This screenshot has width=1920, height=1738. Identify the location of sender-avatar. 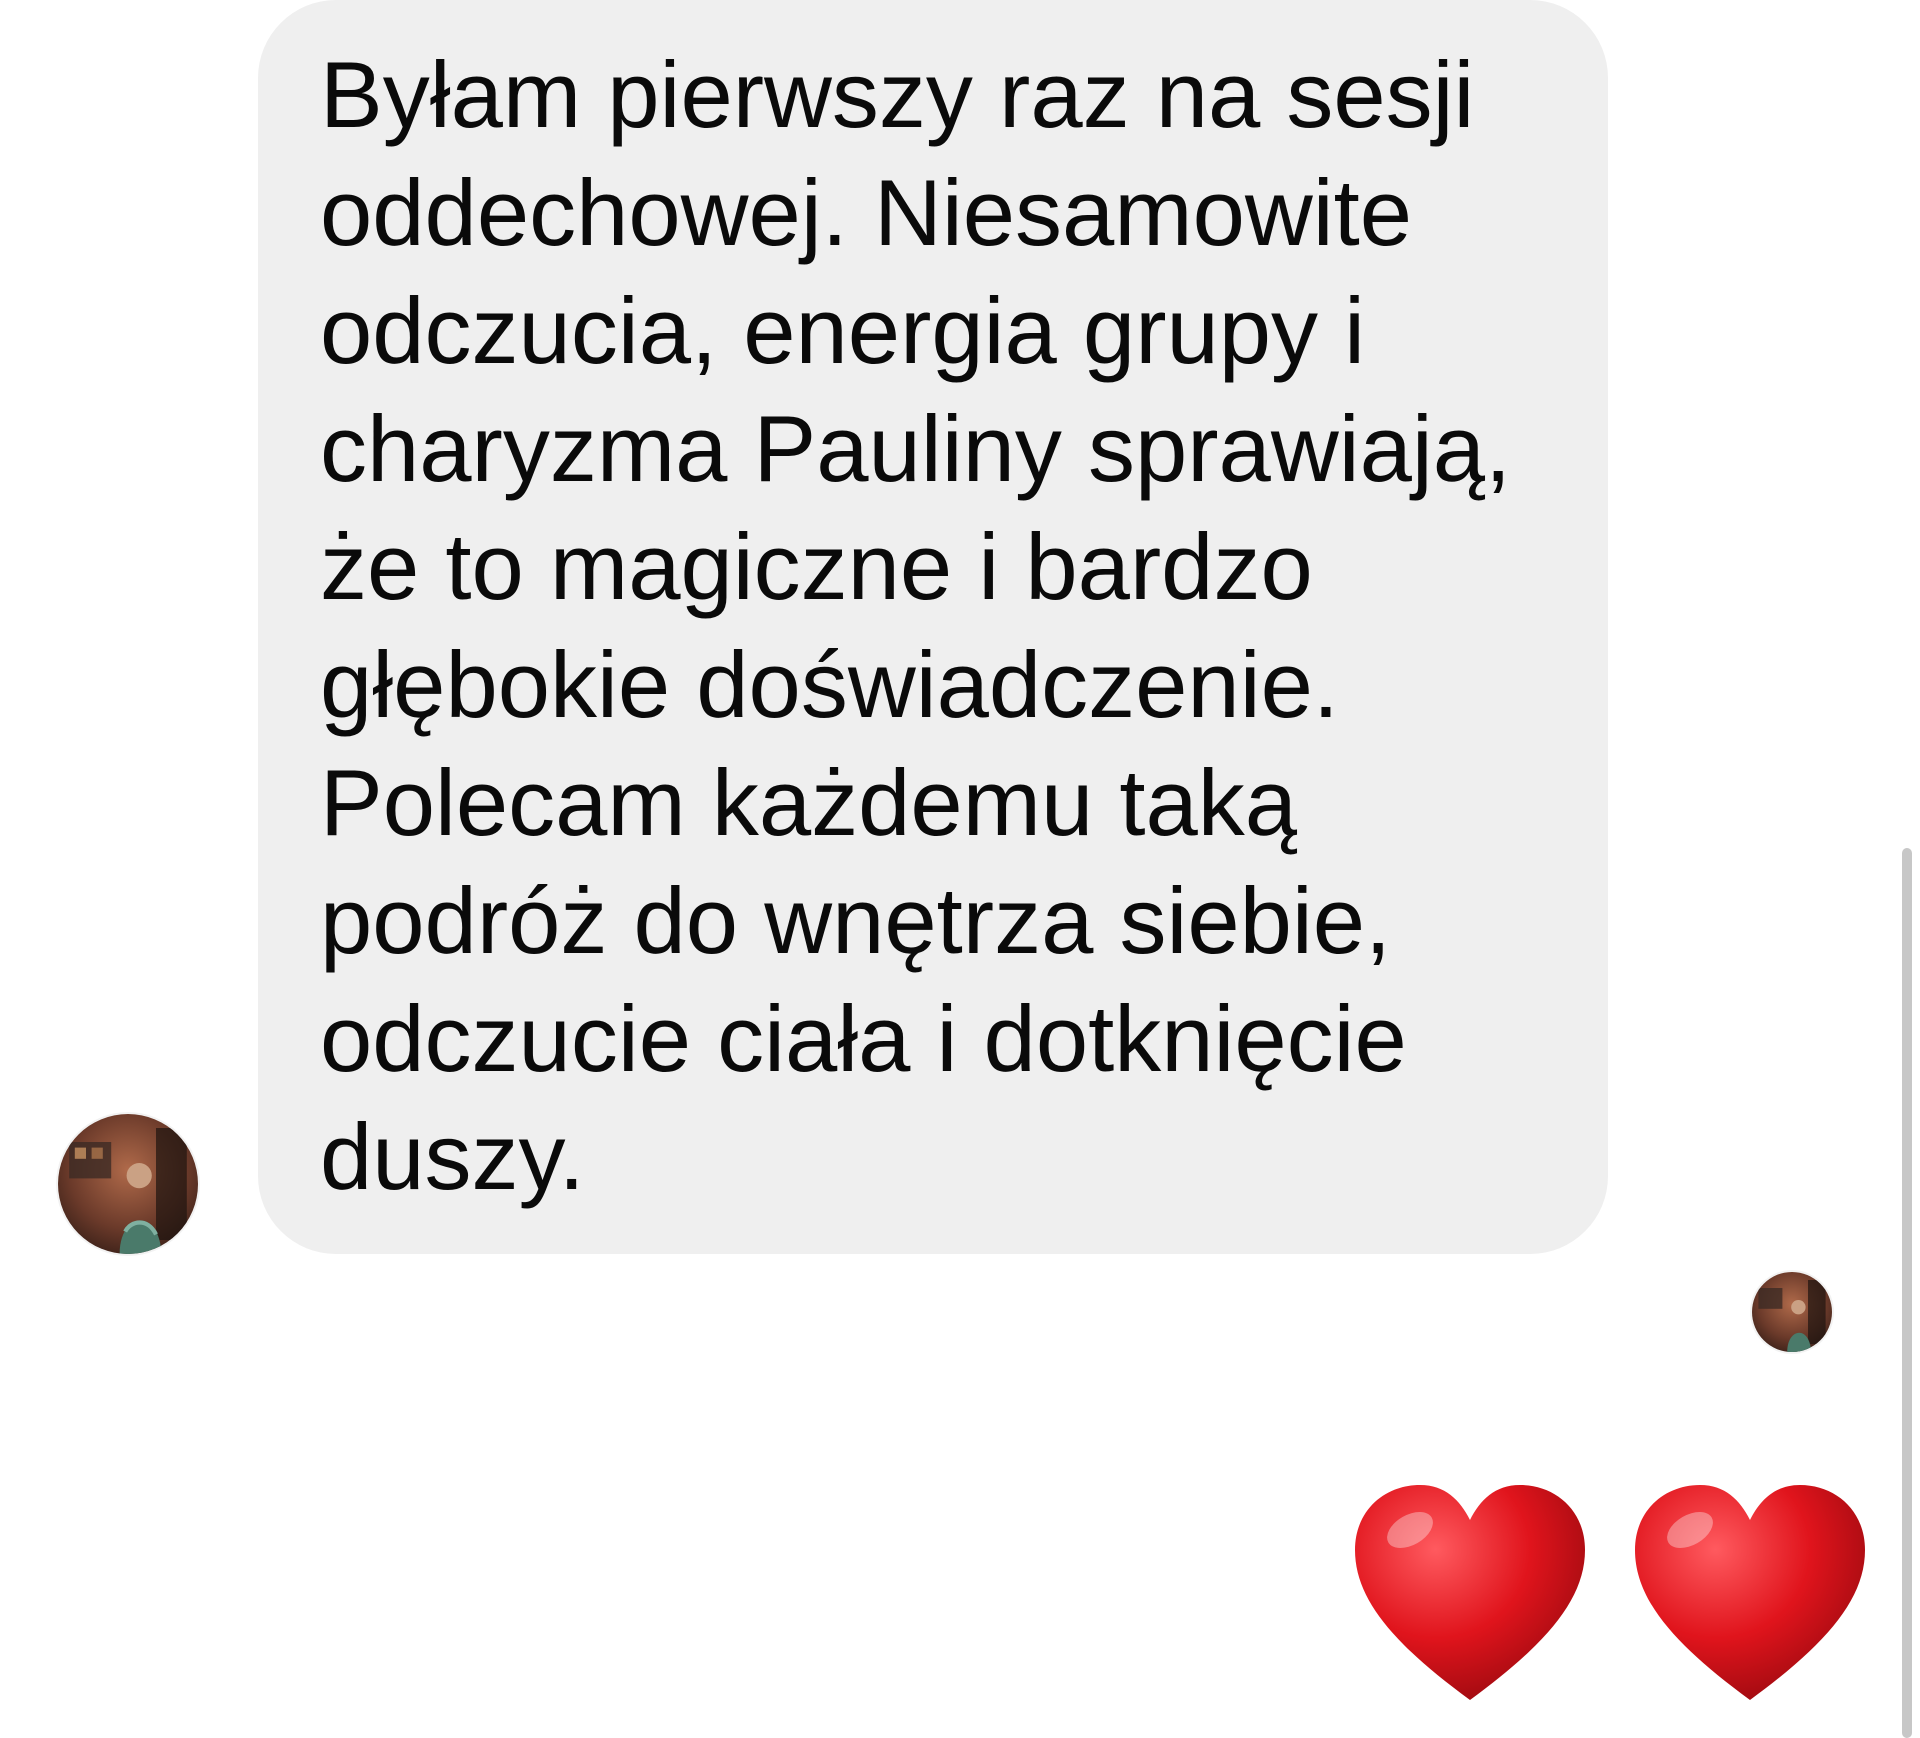
(128, 1184).